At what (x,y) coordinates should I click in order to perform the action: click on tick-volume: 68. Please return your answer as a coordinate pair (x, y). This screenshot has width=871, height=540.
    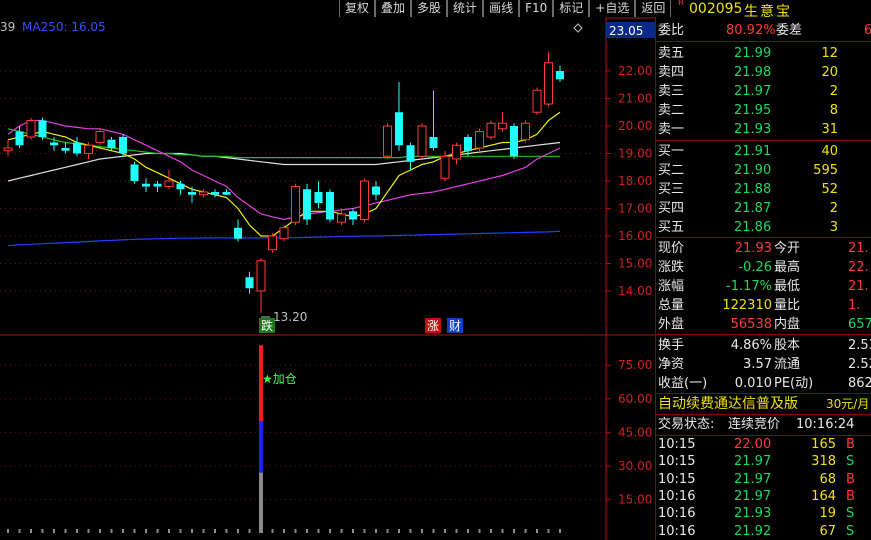
    Looking at the image, I should click on (827, 479).